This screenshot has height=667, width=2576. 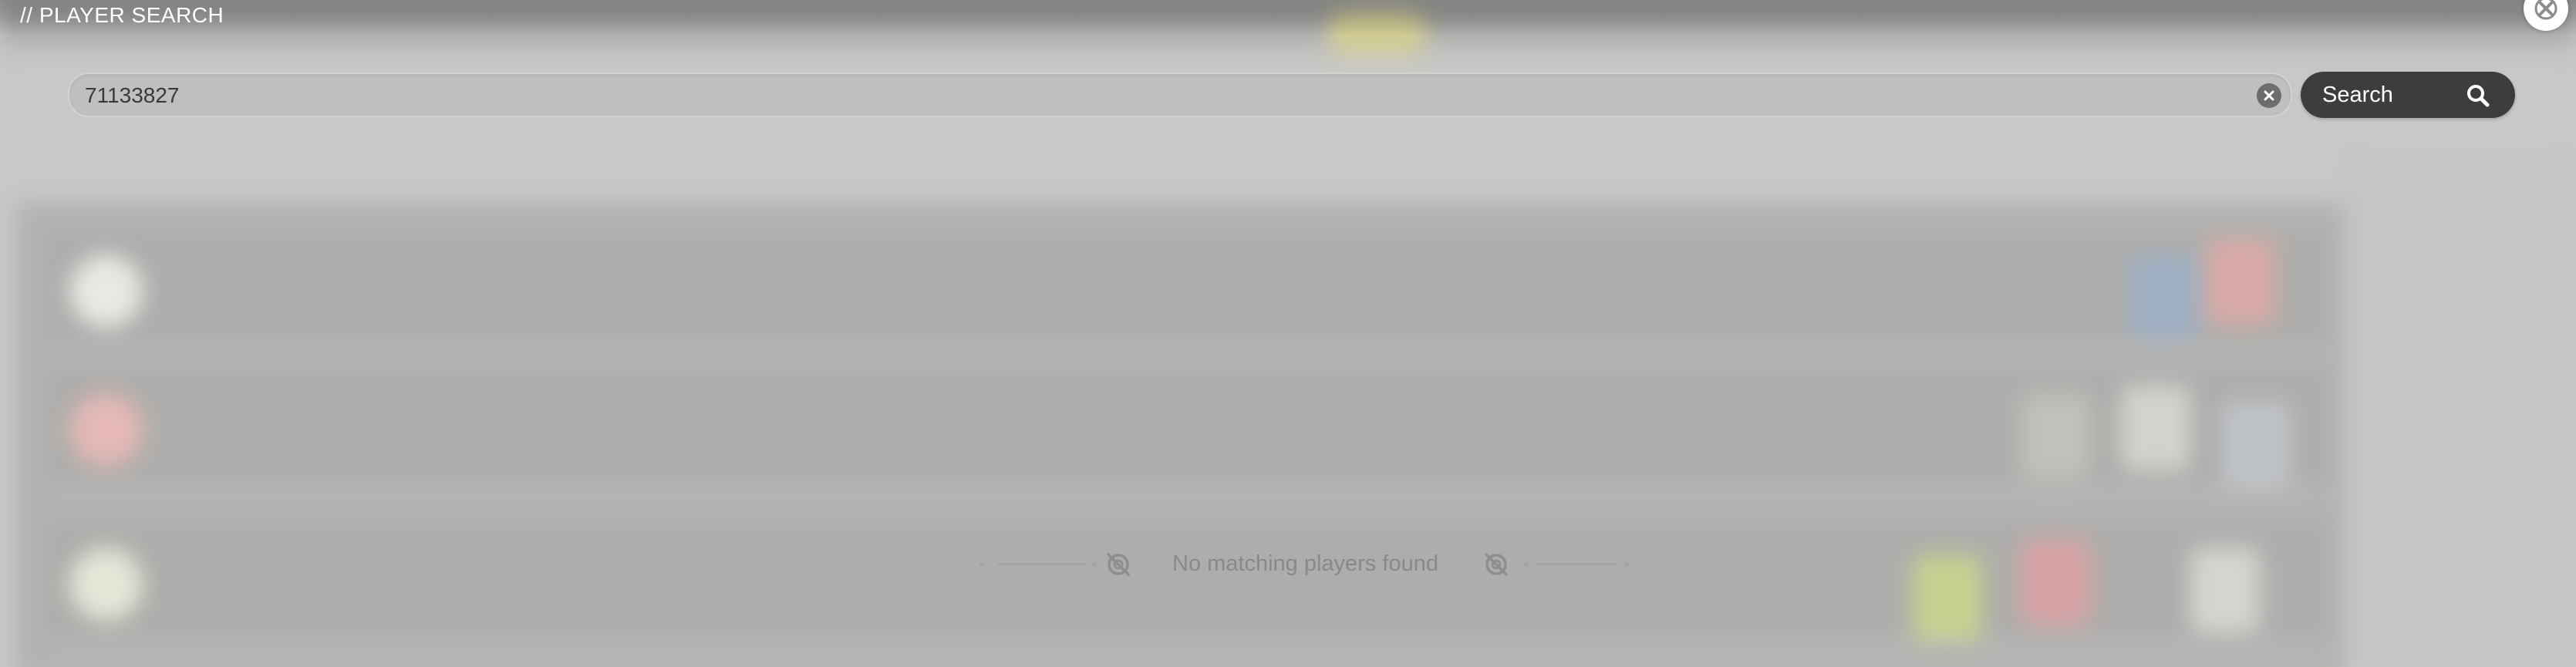 I want to click on search-bar, so click(x=1180, y=95).